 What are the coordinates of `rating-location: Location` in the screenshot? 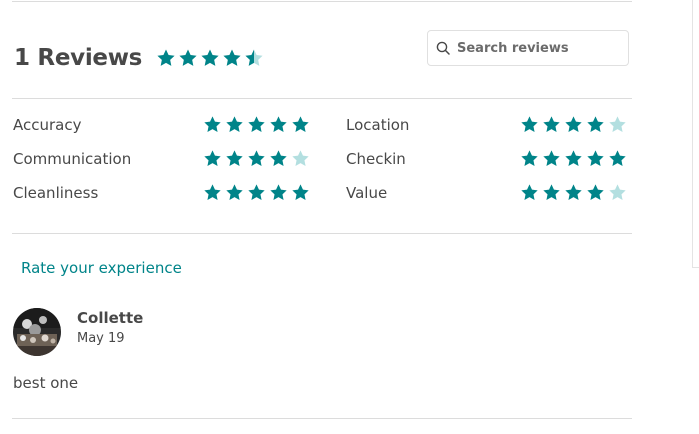 It's located at (377, 125).